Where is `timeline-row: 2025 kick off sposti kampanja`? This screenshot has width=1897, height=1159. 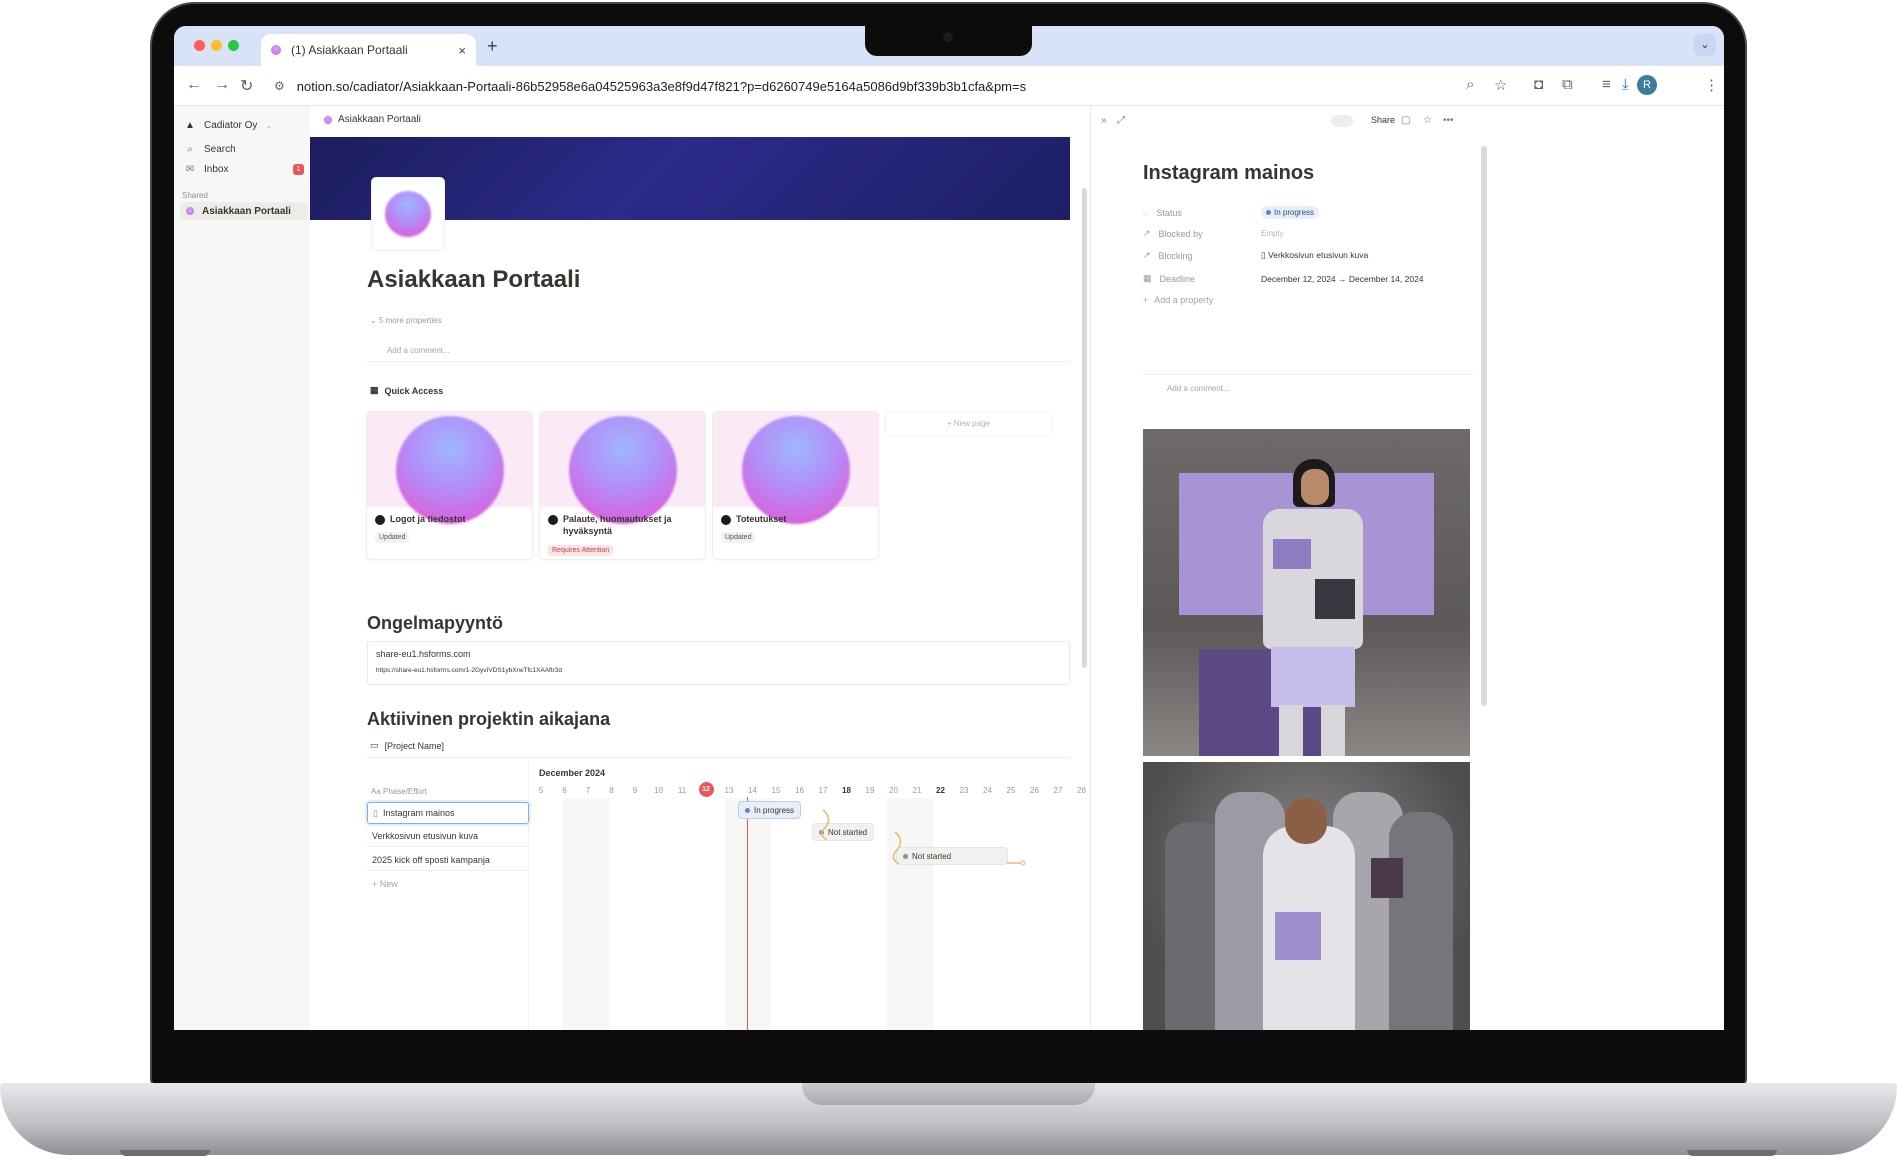
timeline-row: 2025 kick off sposti kampanja is located at coordinates (448, 860).